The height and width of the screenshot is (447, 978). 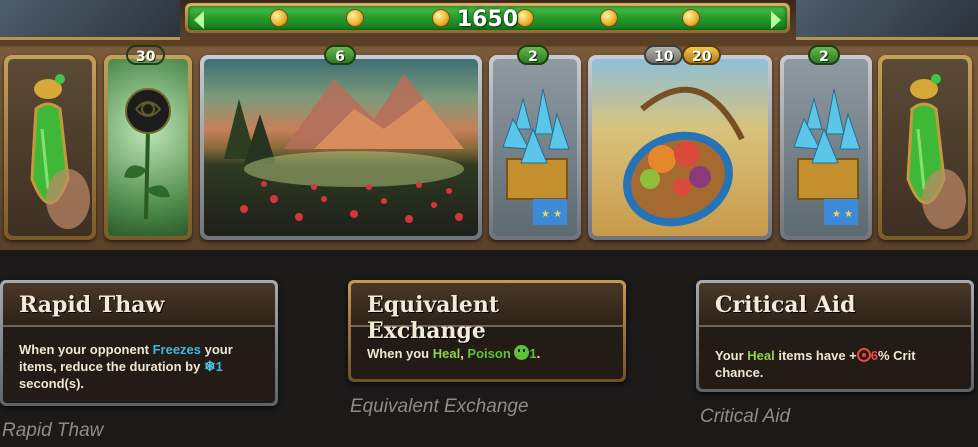 I want to click on caption-rapid-thaw: Rapid Thaw, so click(x=53, y=430).